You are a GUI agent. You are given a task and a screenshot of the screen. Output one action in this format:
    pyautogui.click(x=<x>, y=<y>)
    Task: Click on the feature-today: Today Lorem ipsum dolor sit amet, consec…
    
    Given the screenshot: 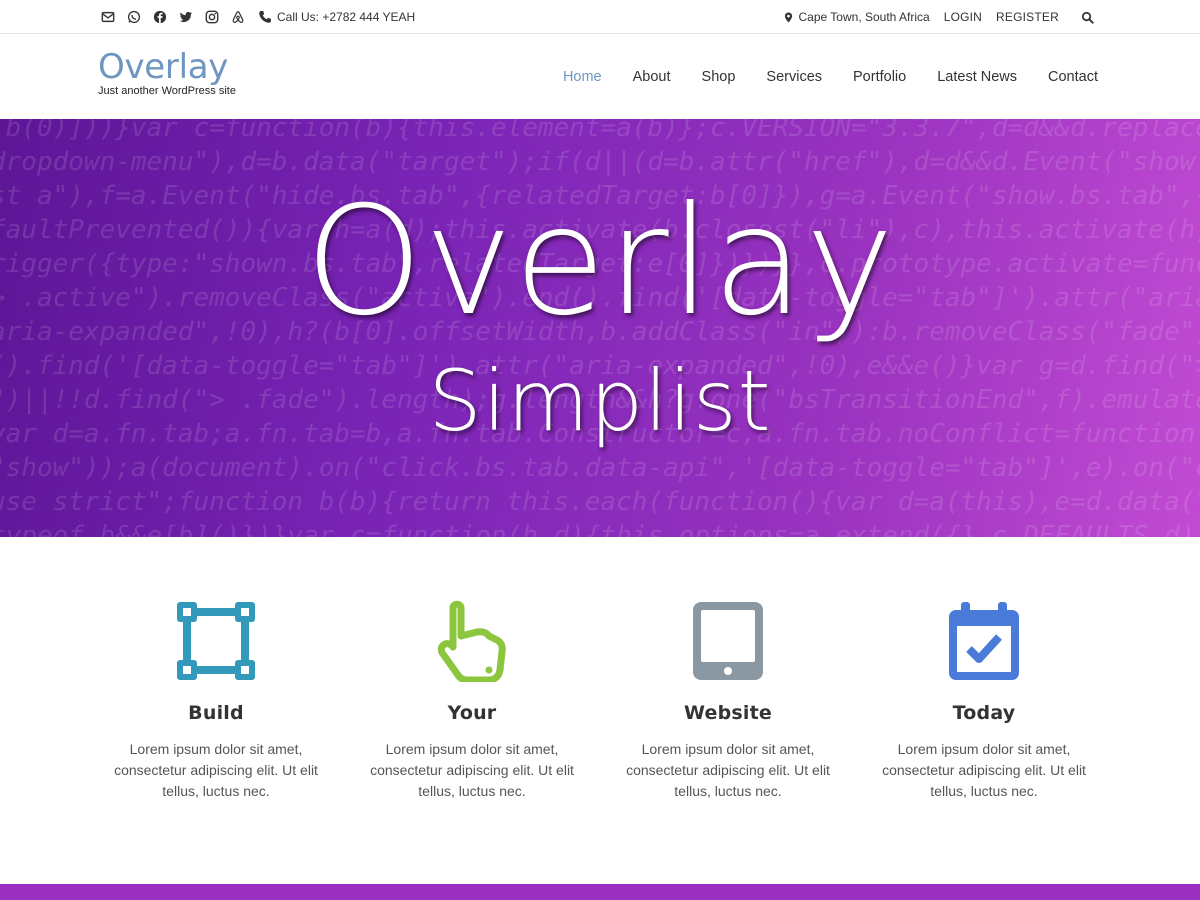 What is the action you would take?
    pyautogui.click(x=984, y=701)
    